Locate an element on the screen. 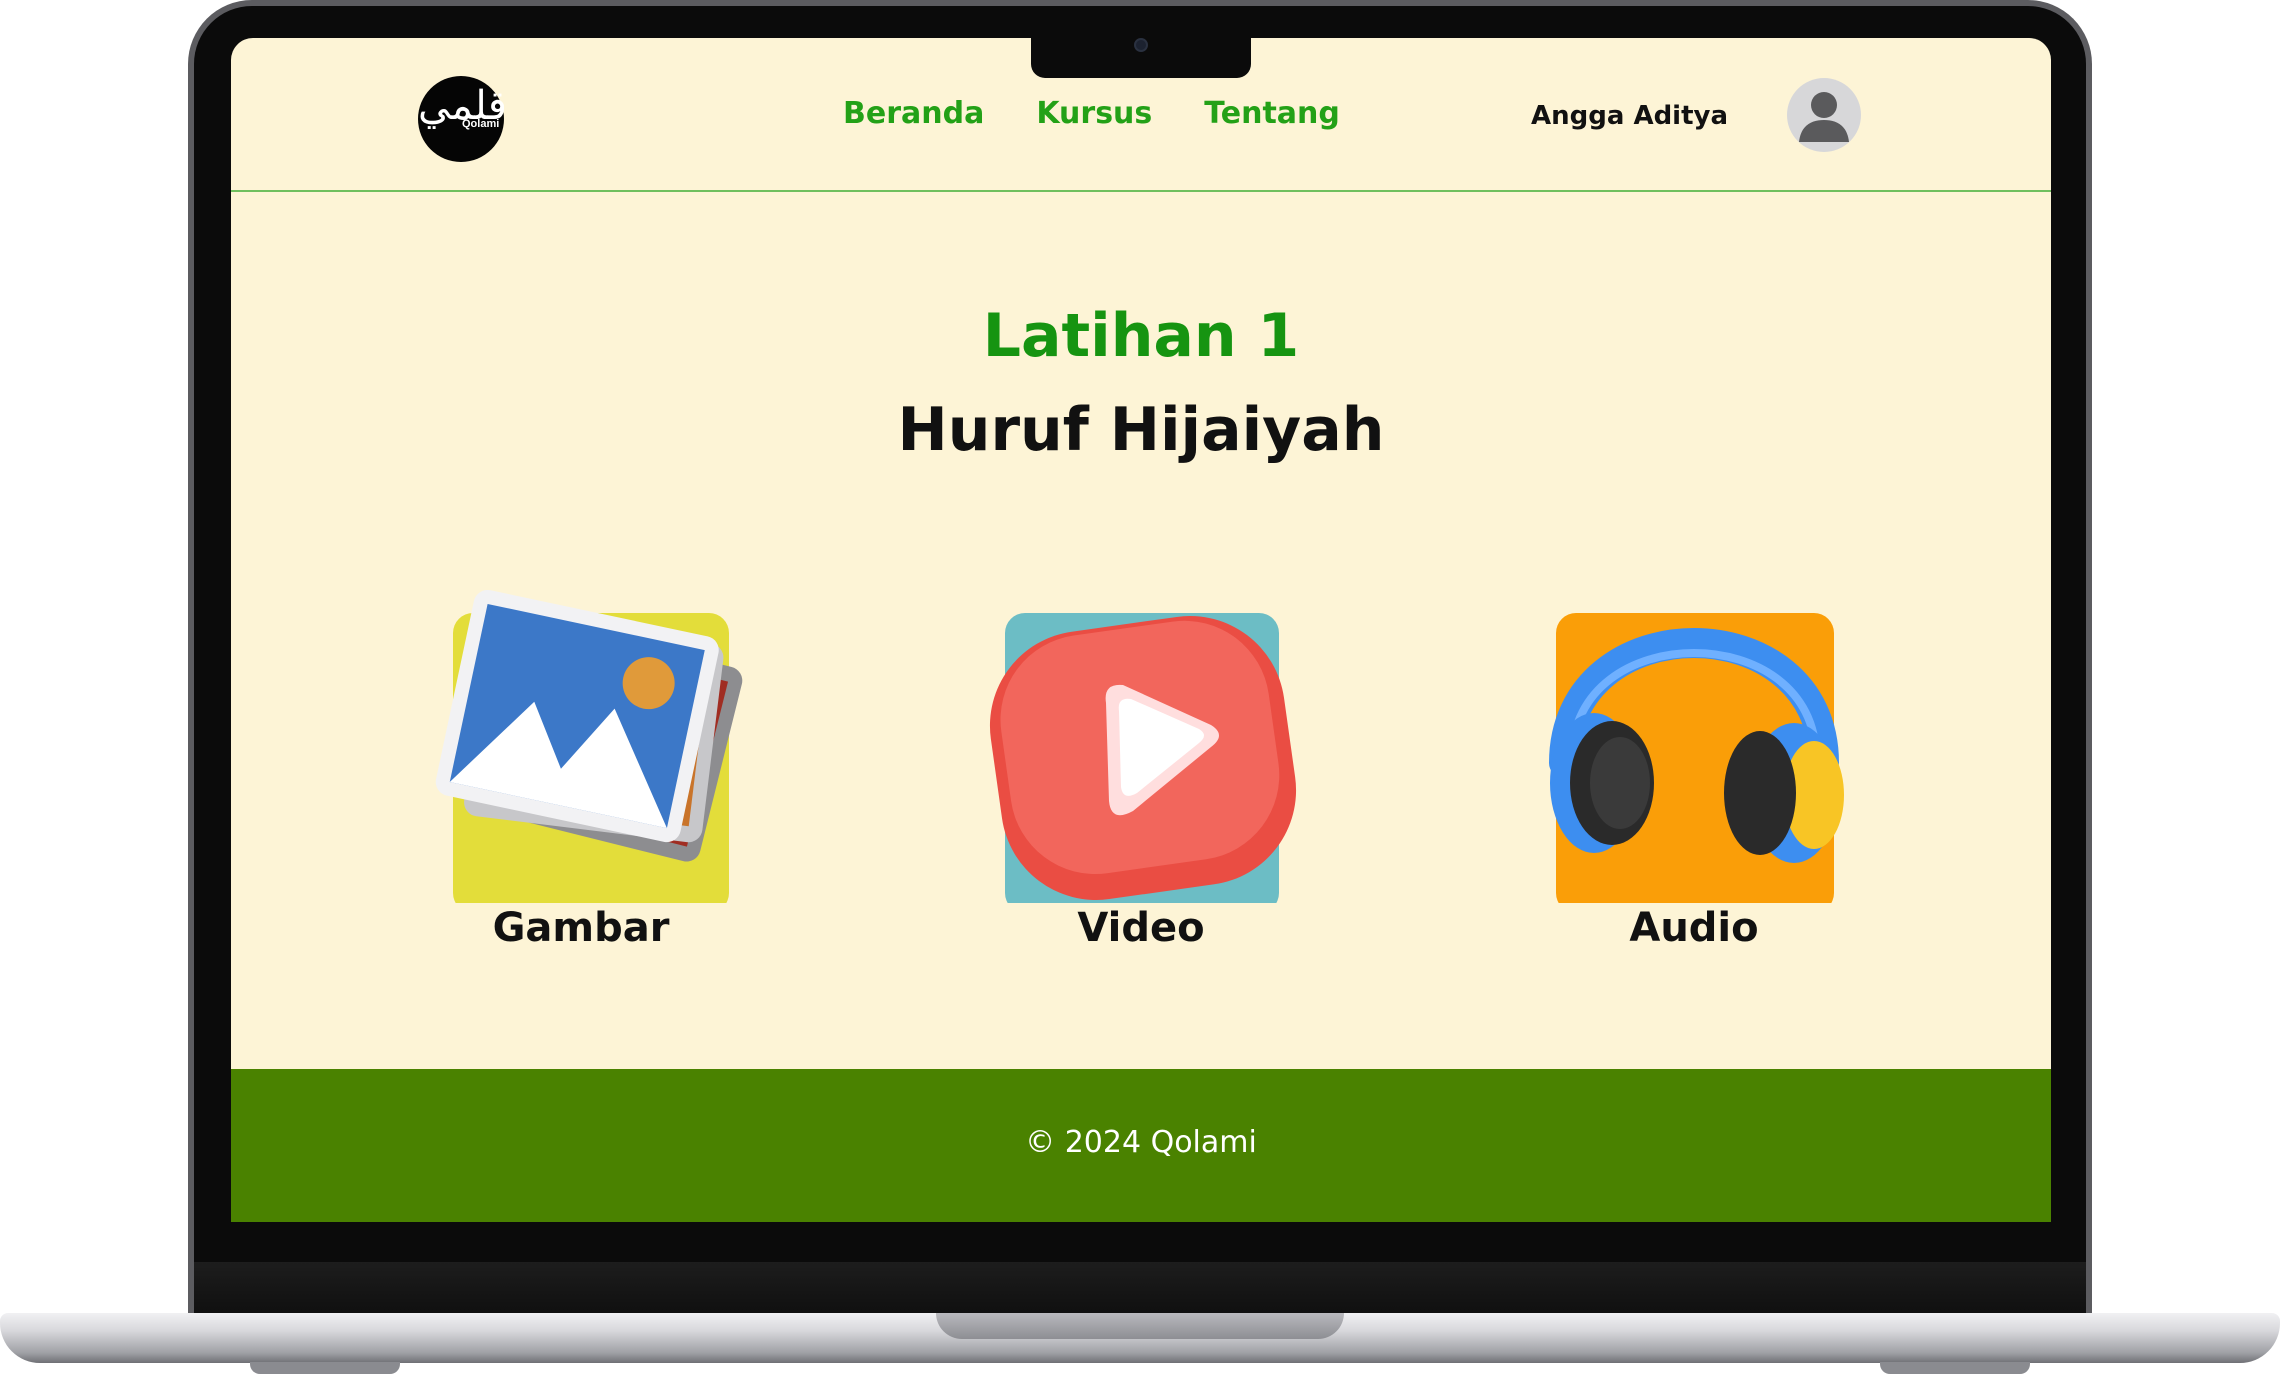  laptop-foot-right is located at coordinates (1955, 1368).